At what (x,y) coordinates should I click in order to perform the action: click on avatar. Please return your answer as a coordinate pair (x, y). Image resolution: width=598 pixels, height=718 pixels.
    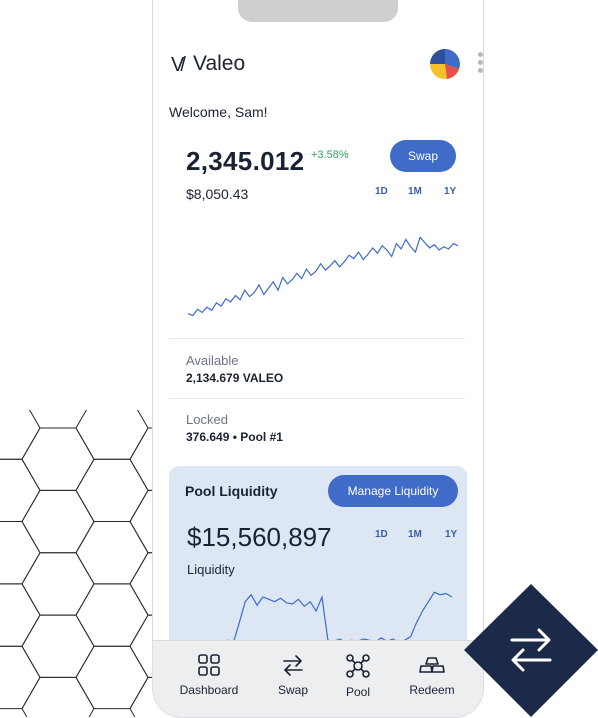
    Looking at the image, I should click on (445, 64).